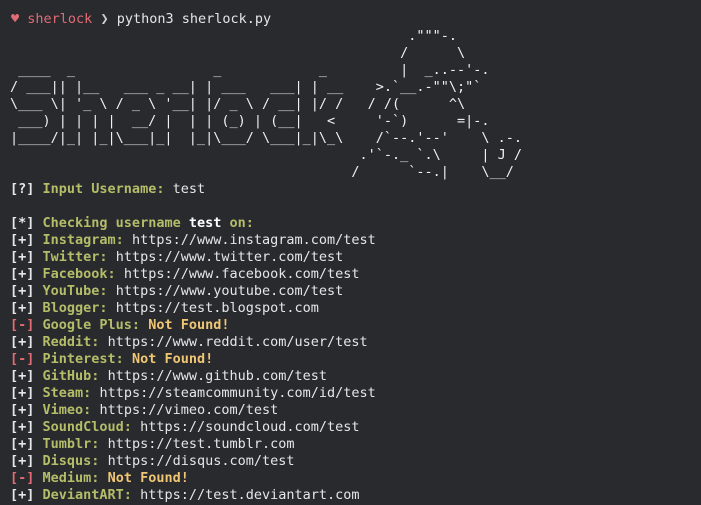  Describe the element at coordinates (254, 240) in the screenshot. I see `profile-url: https://www.instagram.com/test` at that location.